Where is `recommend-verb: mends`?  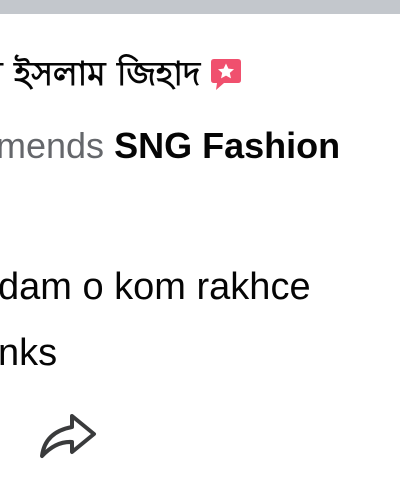 recommend-verb: mends is located at coordinates (52, 145).